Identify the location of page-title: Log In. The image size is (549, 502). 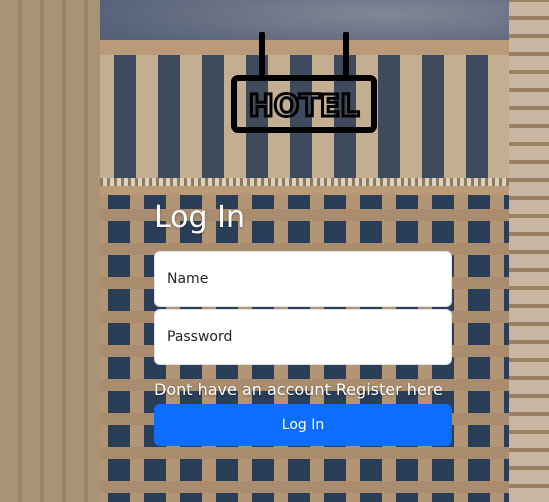
(199, 217).